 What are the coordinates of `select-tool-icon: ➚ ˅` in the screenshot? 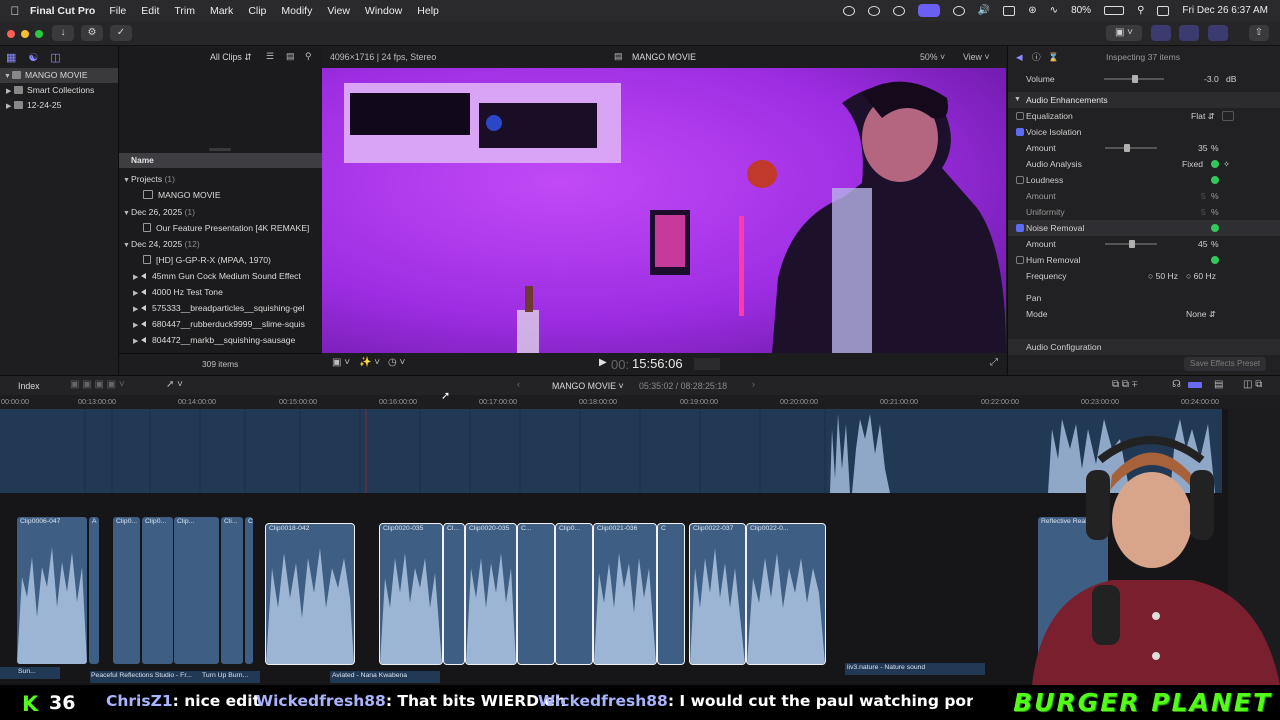 It's located at (174, 384).